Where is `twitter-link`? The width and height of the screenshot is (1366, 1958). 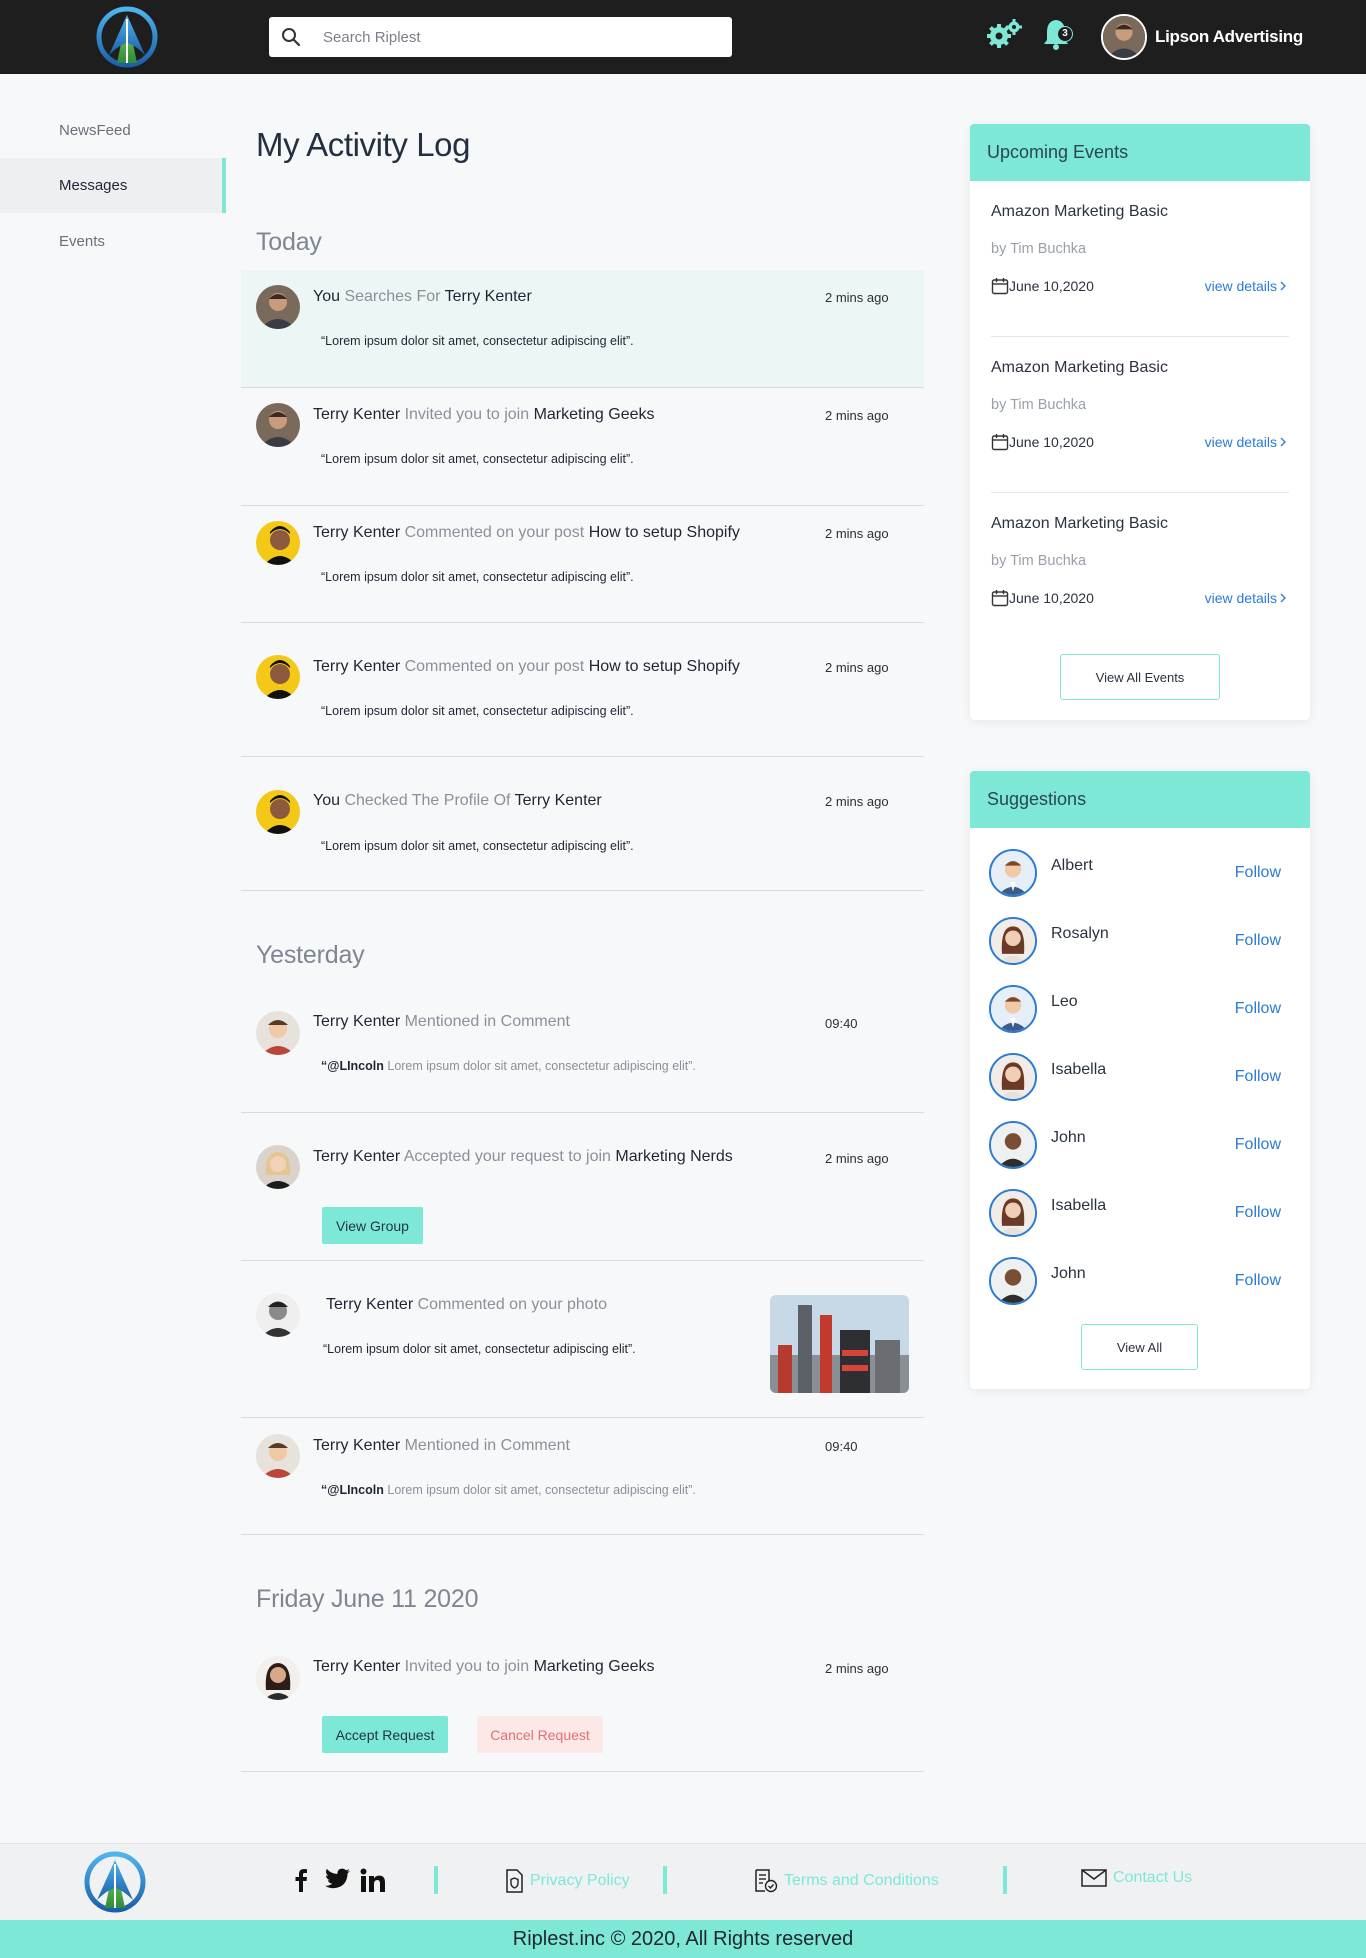 twitter-link is located at coordinates (338, 1879).